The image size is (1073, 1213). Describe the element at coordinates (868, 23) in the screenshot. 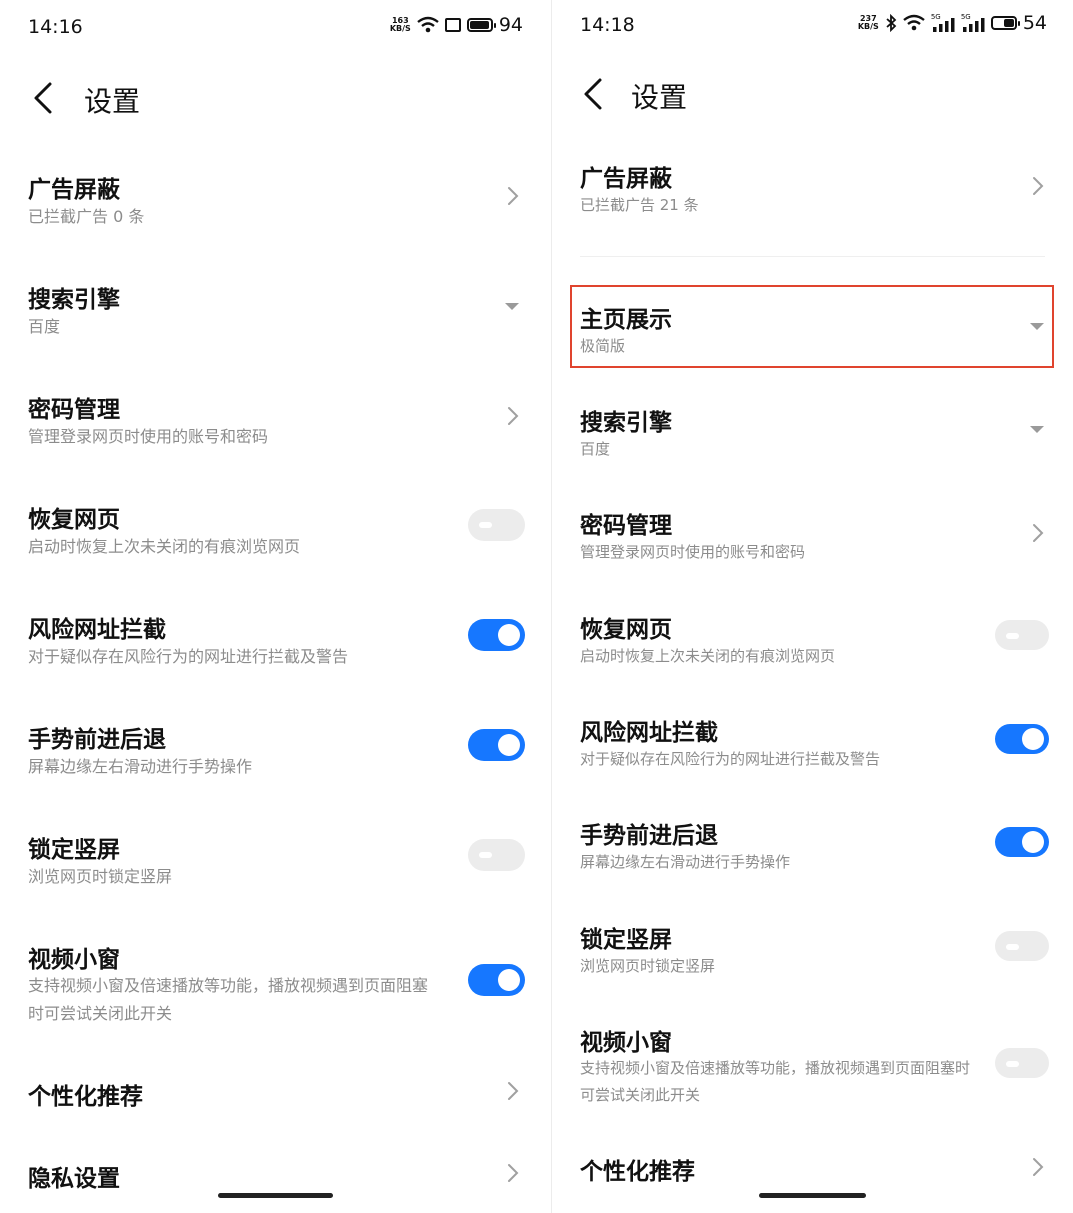

I see `network-speed: 237KB/S` at that location.